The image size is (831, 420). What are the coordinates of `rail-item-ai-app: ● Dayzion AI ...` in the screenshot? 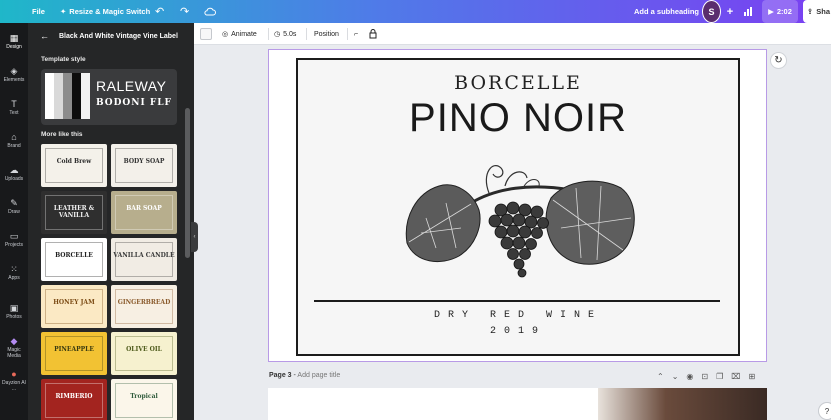 It's located at (14, 380).